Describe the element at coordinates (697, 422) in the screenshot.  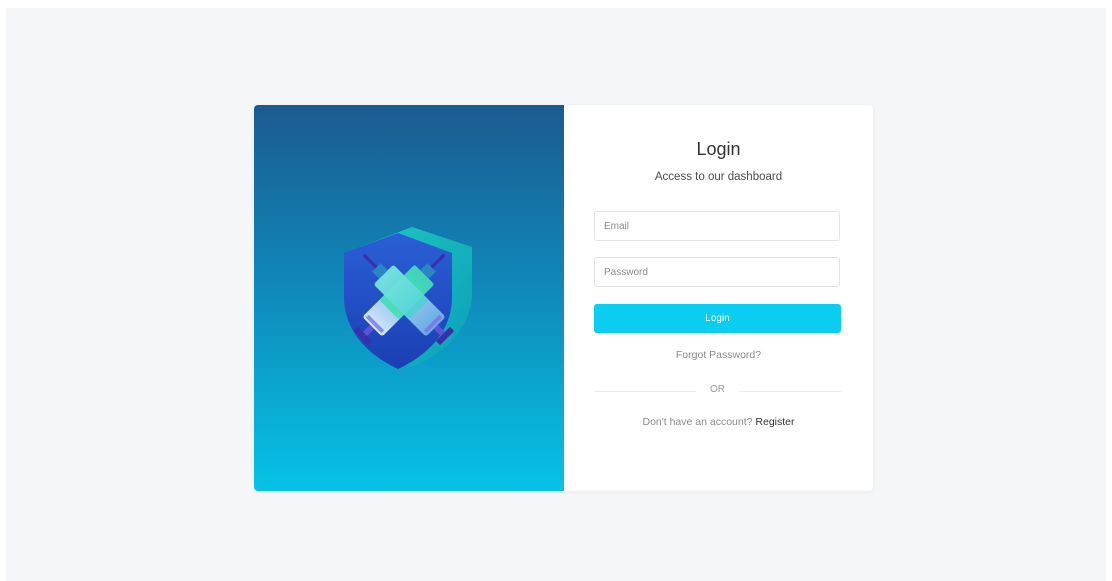
I see `no-account-text: Don't have an account?` at that location.